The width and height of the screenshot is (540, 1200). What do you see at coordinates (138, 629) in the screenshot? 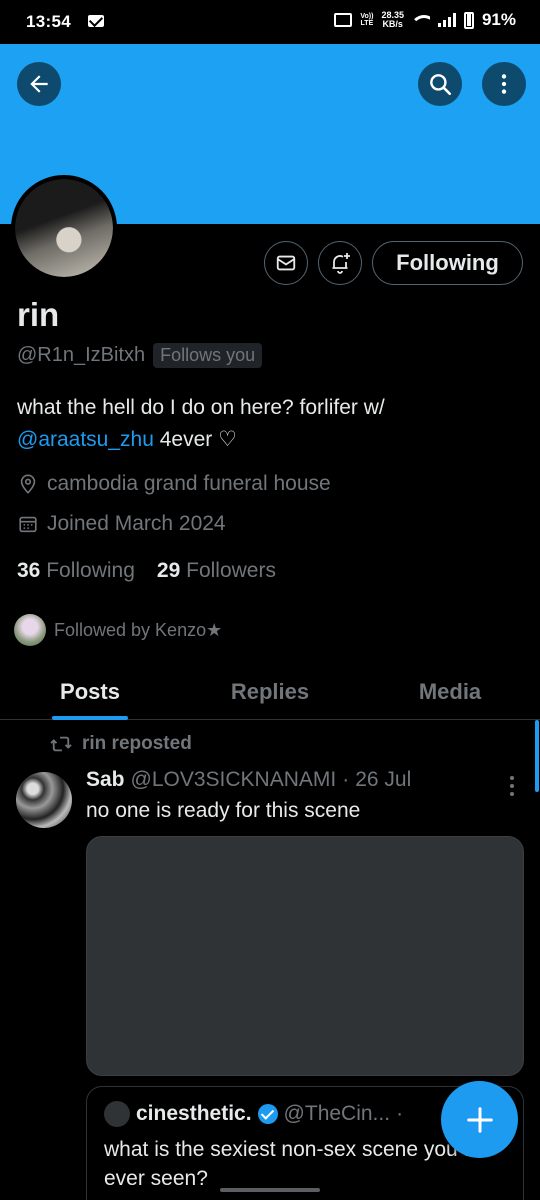
I see `followed-by-text: Followed by Kenzo★` at bounding box center [138, 629].